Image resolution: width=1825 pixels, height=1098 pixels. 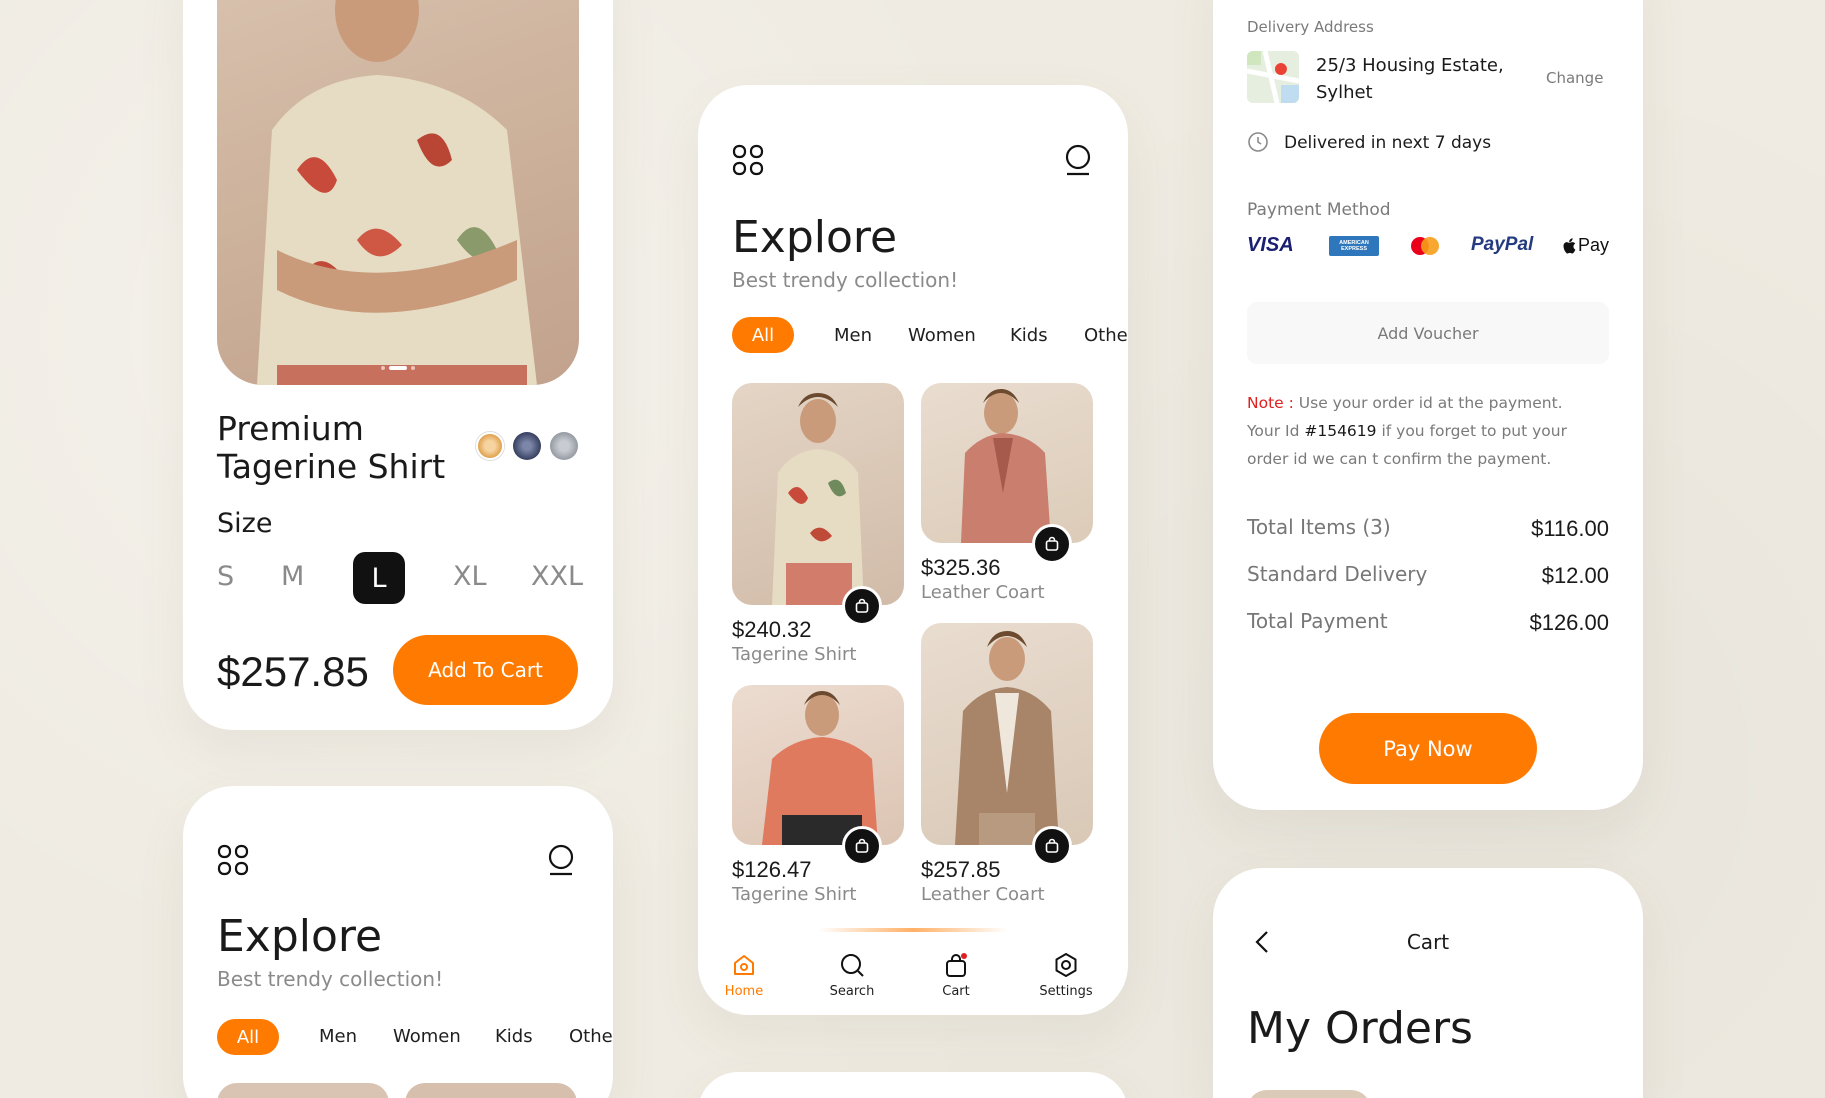 What do you see at coordinates (293, 671) in the screenshot?
I see `product-price: $257.85` at bounding box center [293, 671].